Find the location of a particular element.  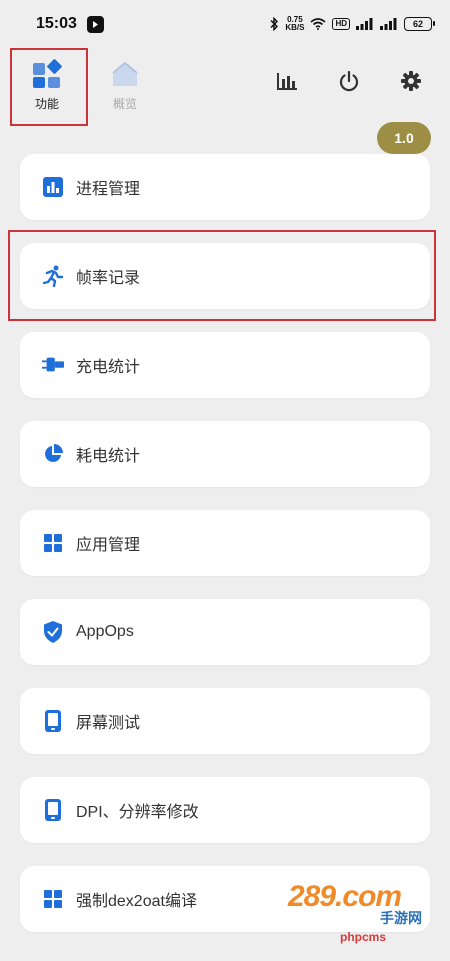

status-time: 15:03 is located at coordinates (56, 23).